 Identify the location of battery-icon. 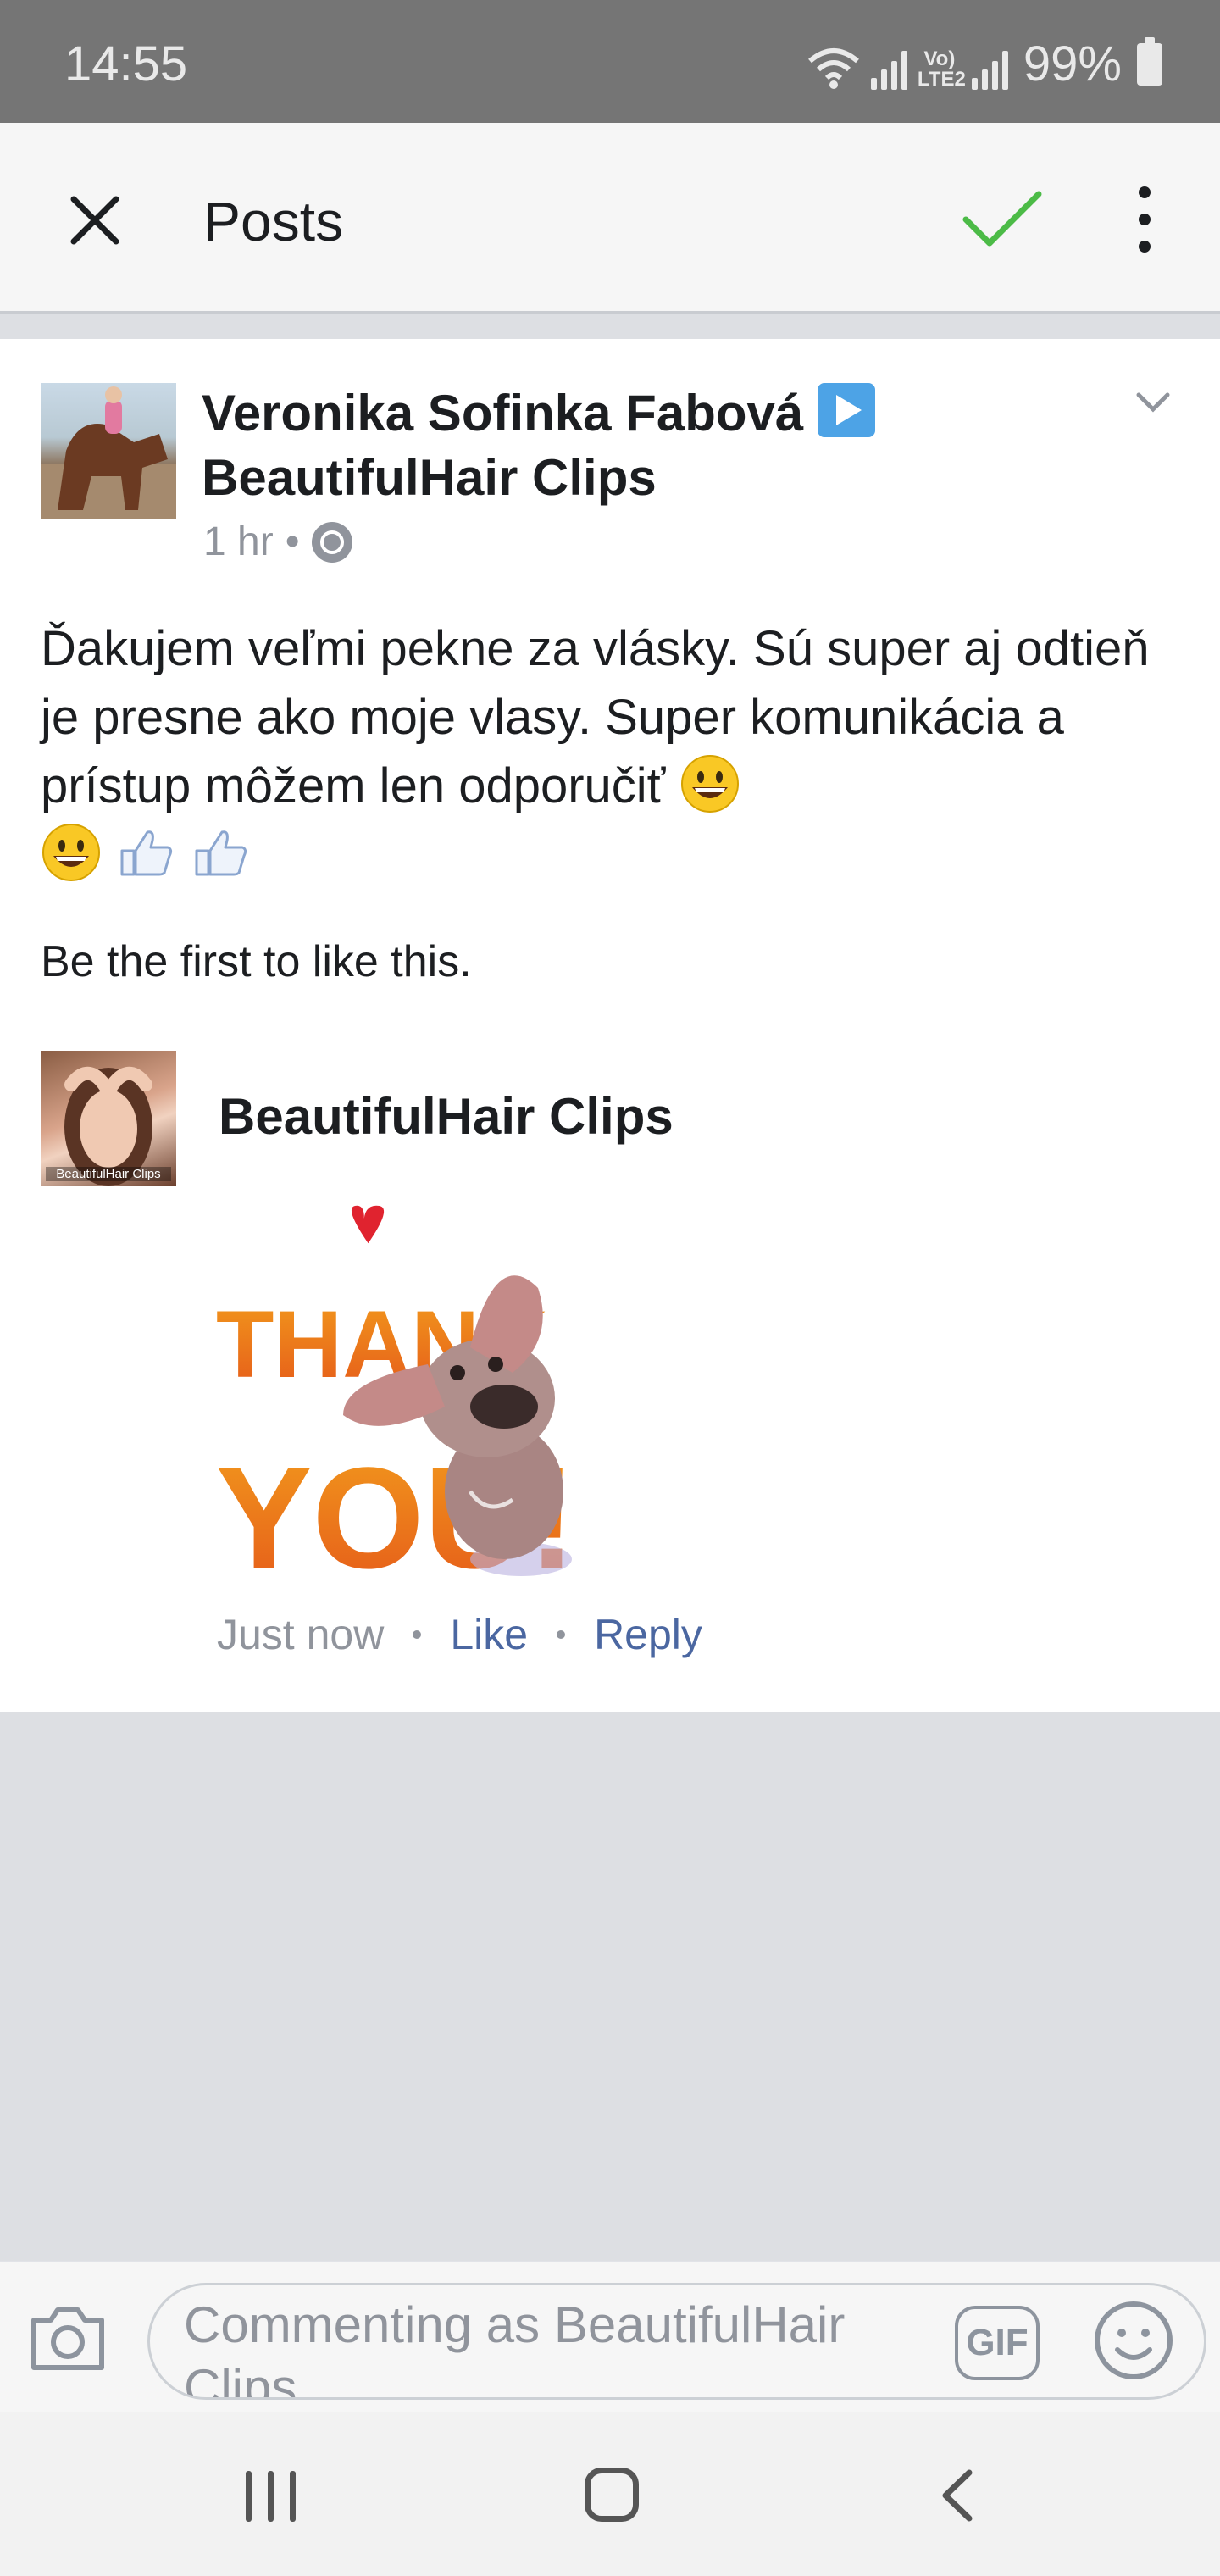
(1149, 61).